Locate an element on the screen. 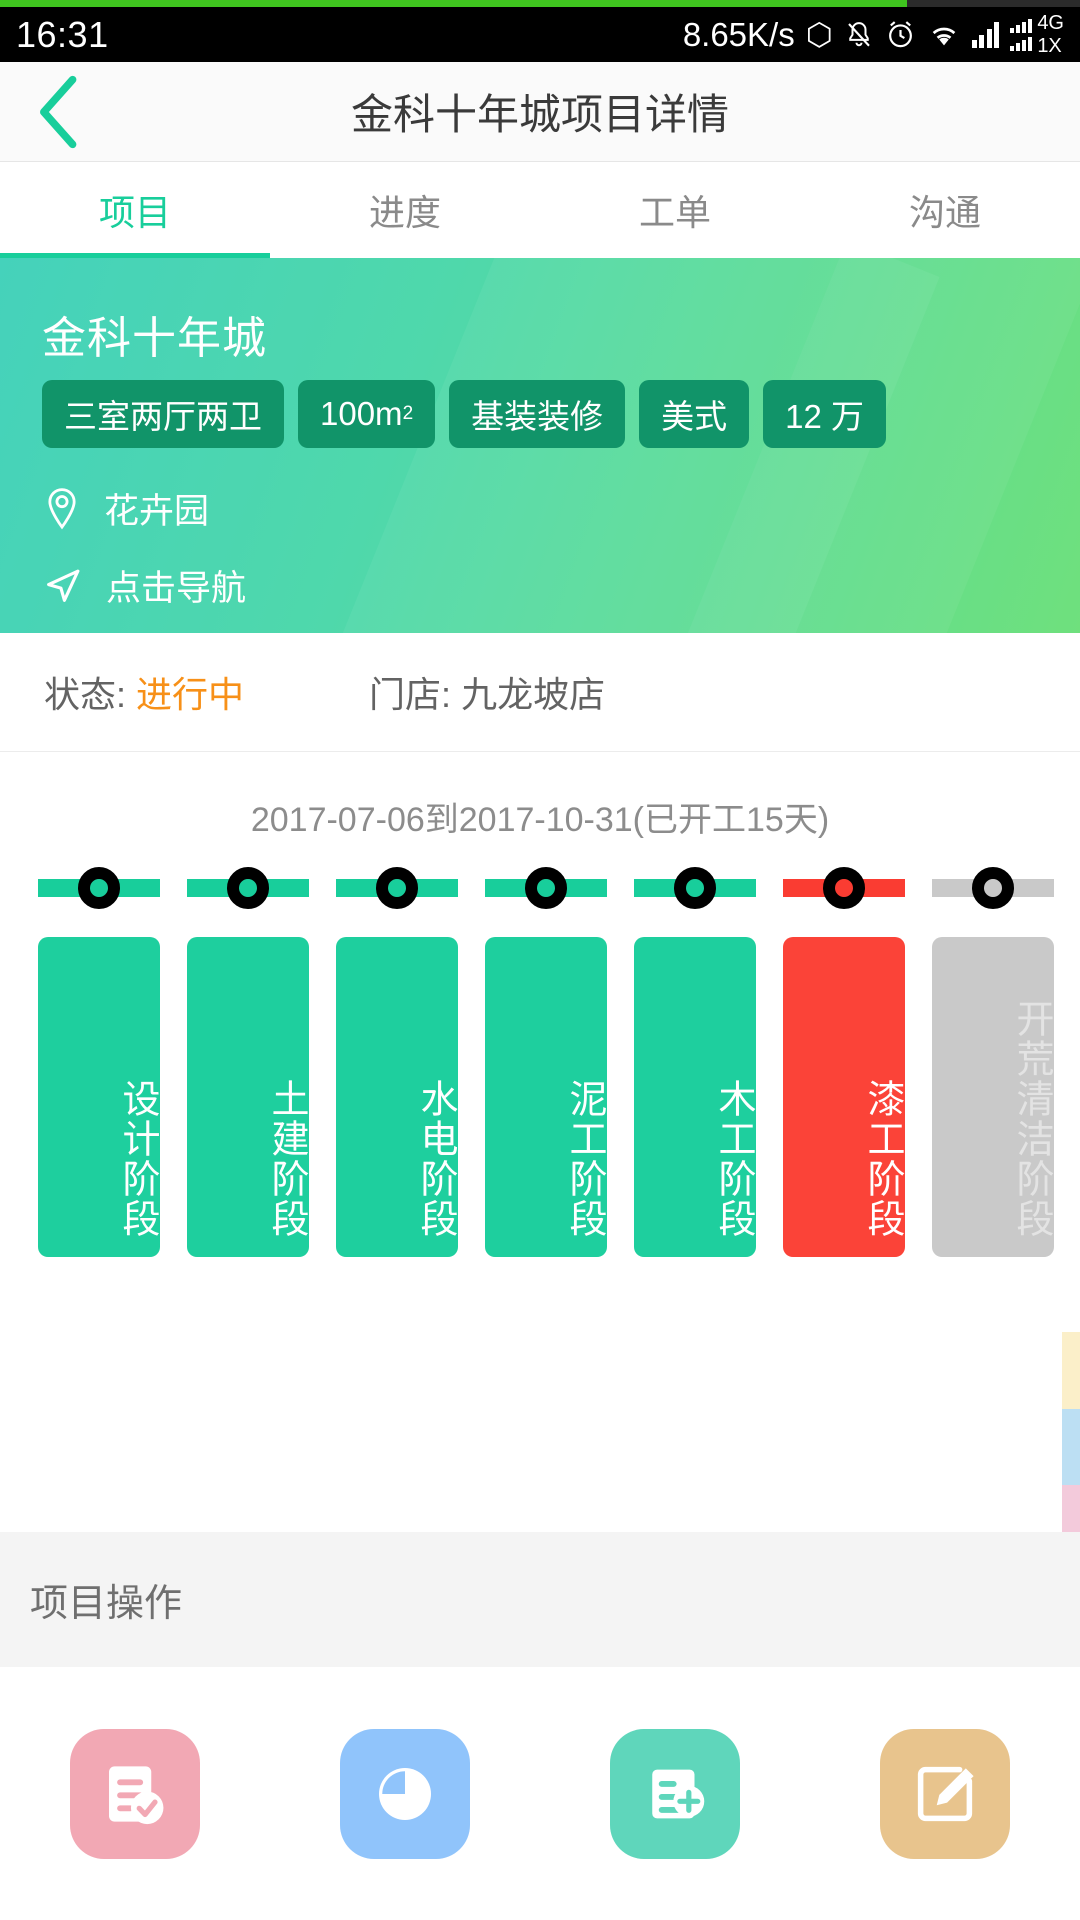 The width and height of the screenshot is (1080, 1920). chip-area: 100m 2 is located at coordinates (367, 414).